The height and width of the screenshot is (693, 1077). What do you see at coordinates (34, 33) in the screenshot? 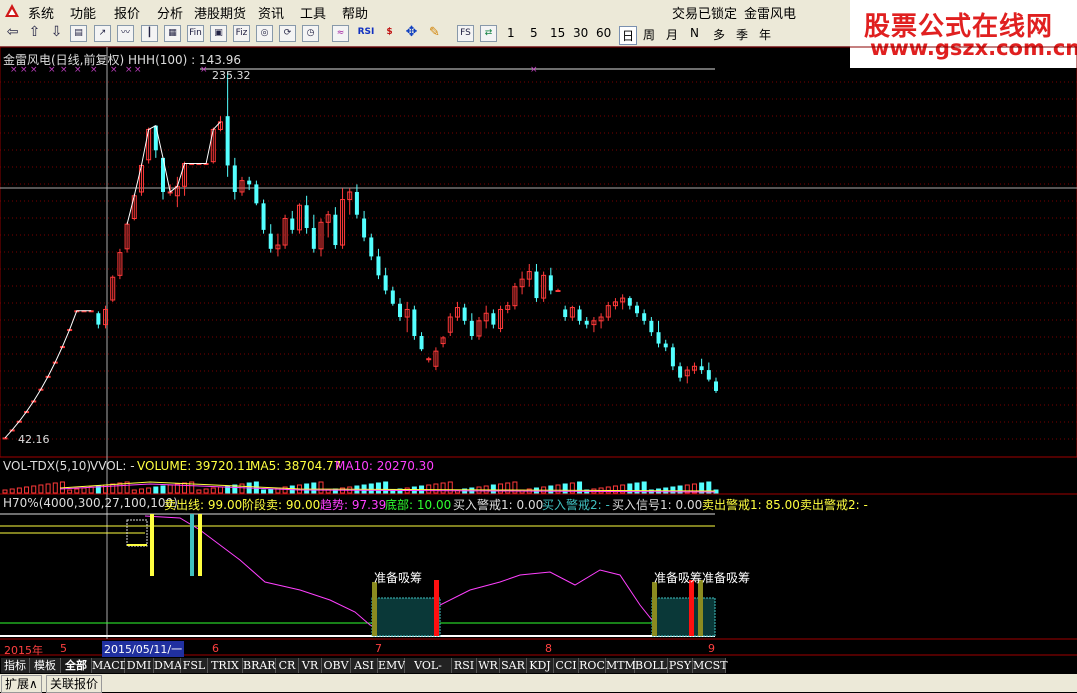
I see `up-icon: ⇧` at bounding box center [34, 33].